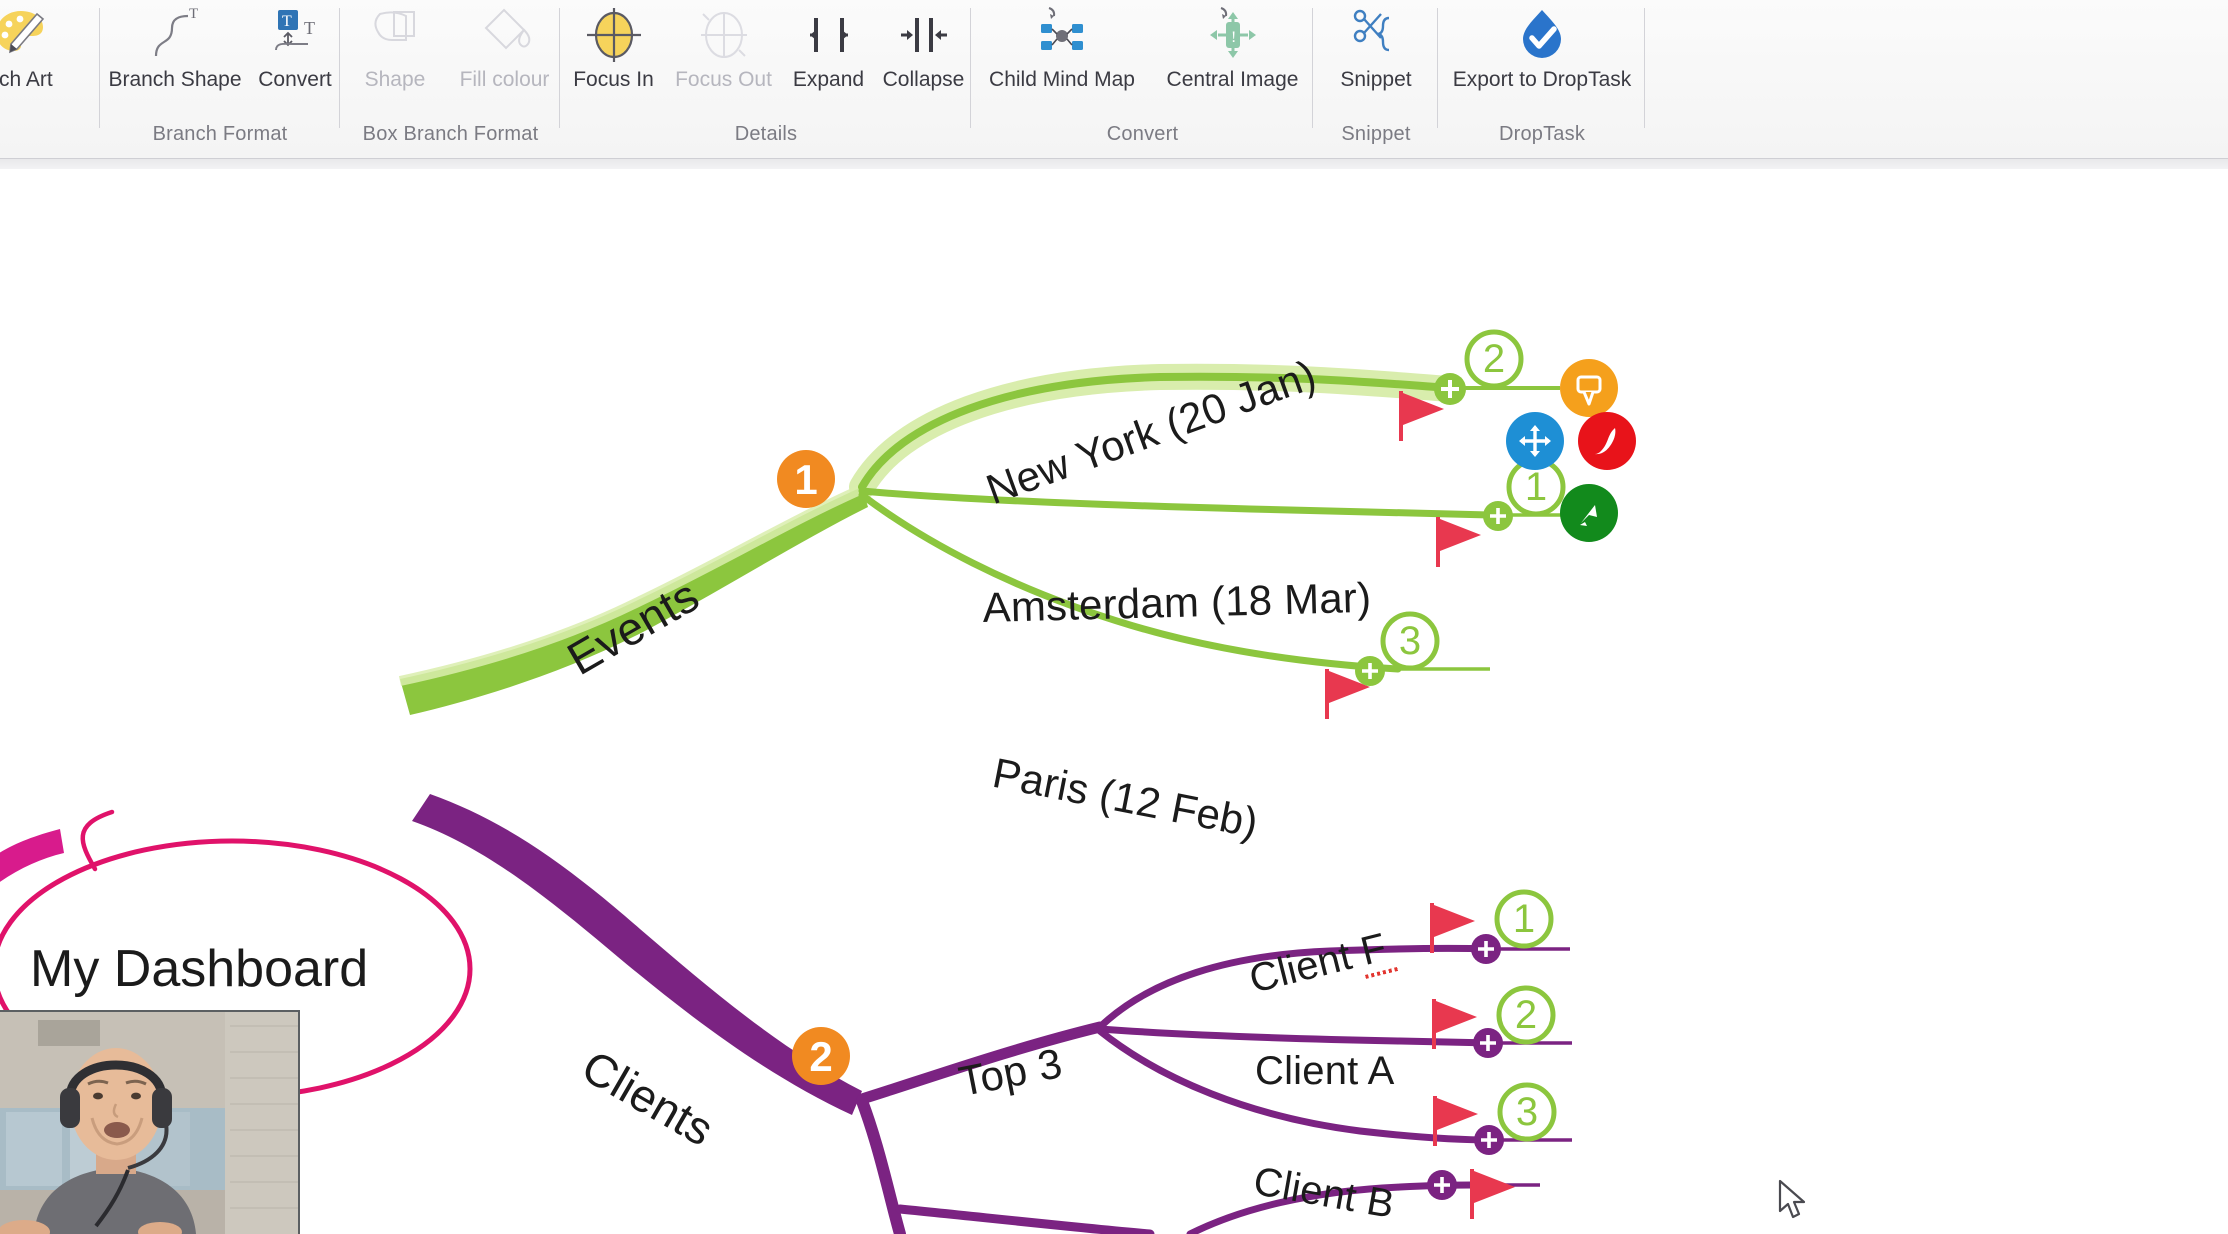  I want to click on ribbon-button-child-mind-map-label: Child Mind Map, so click(1062, 79).